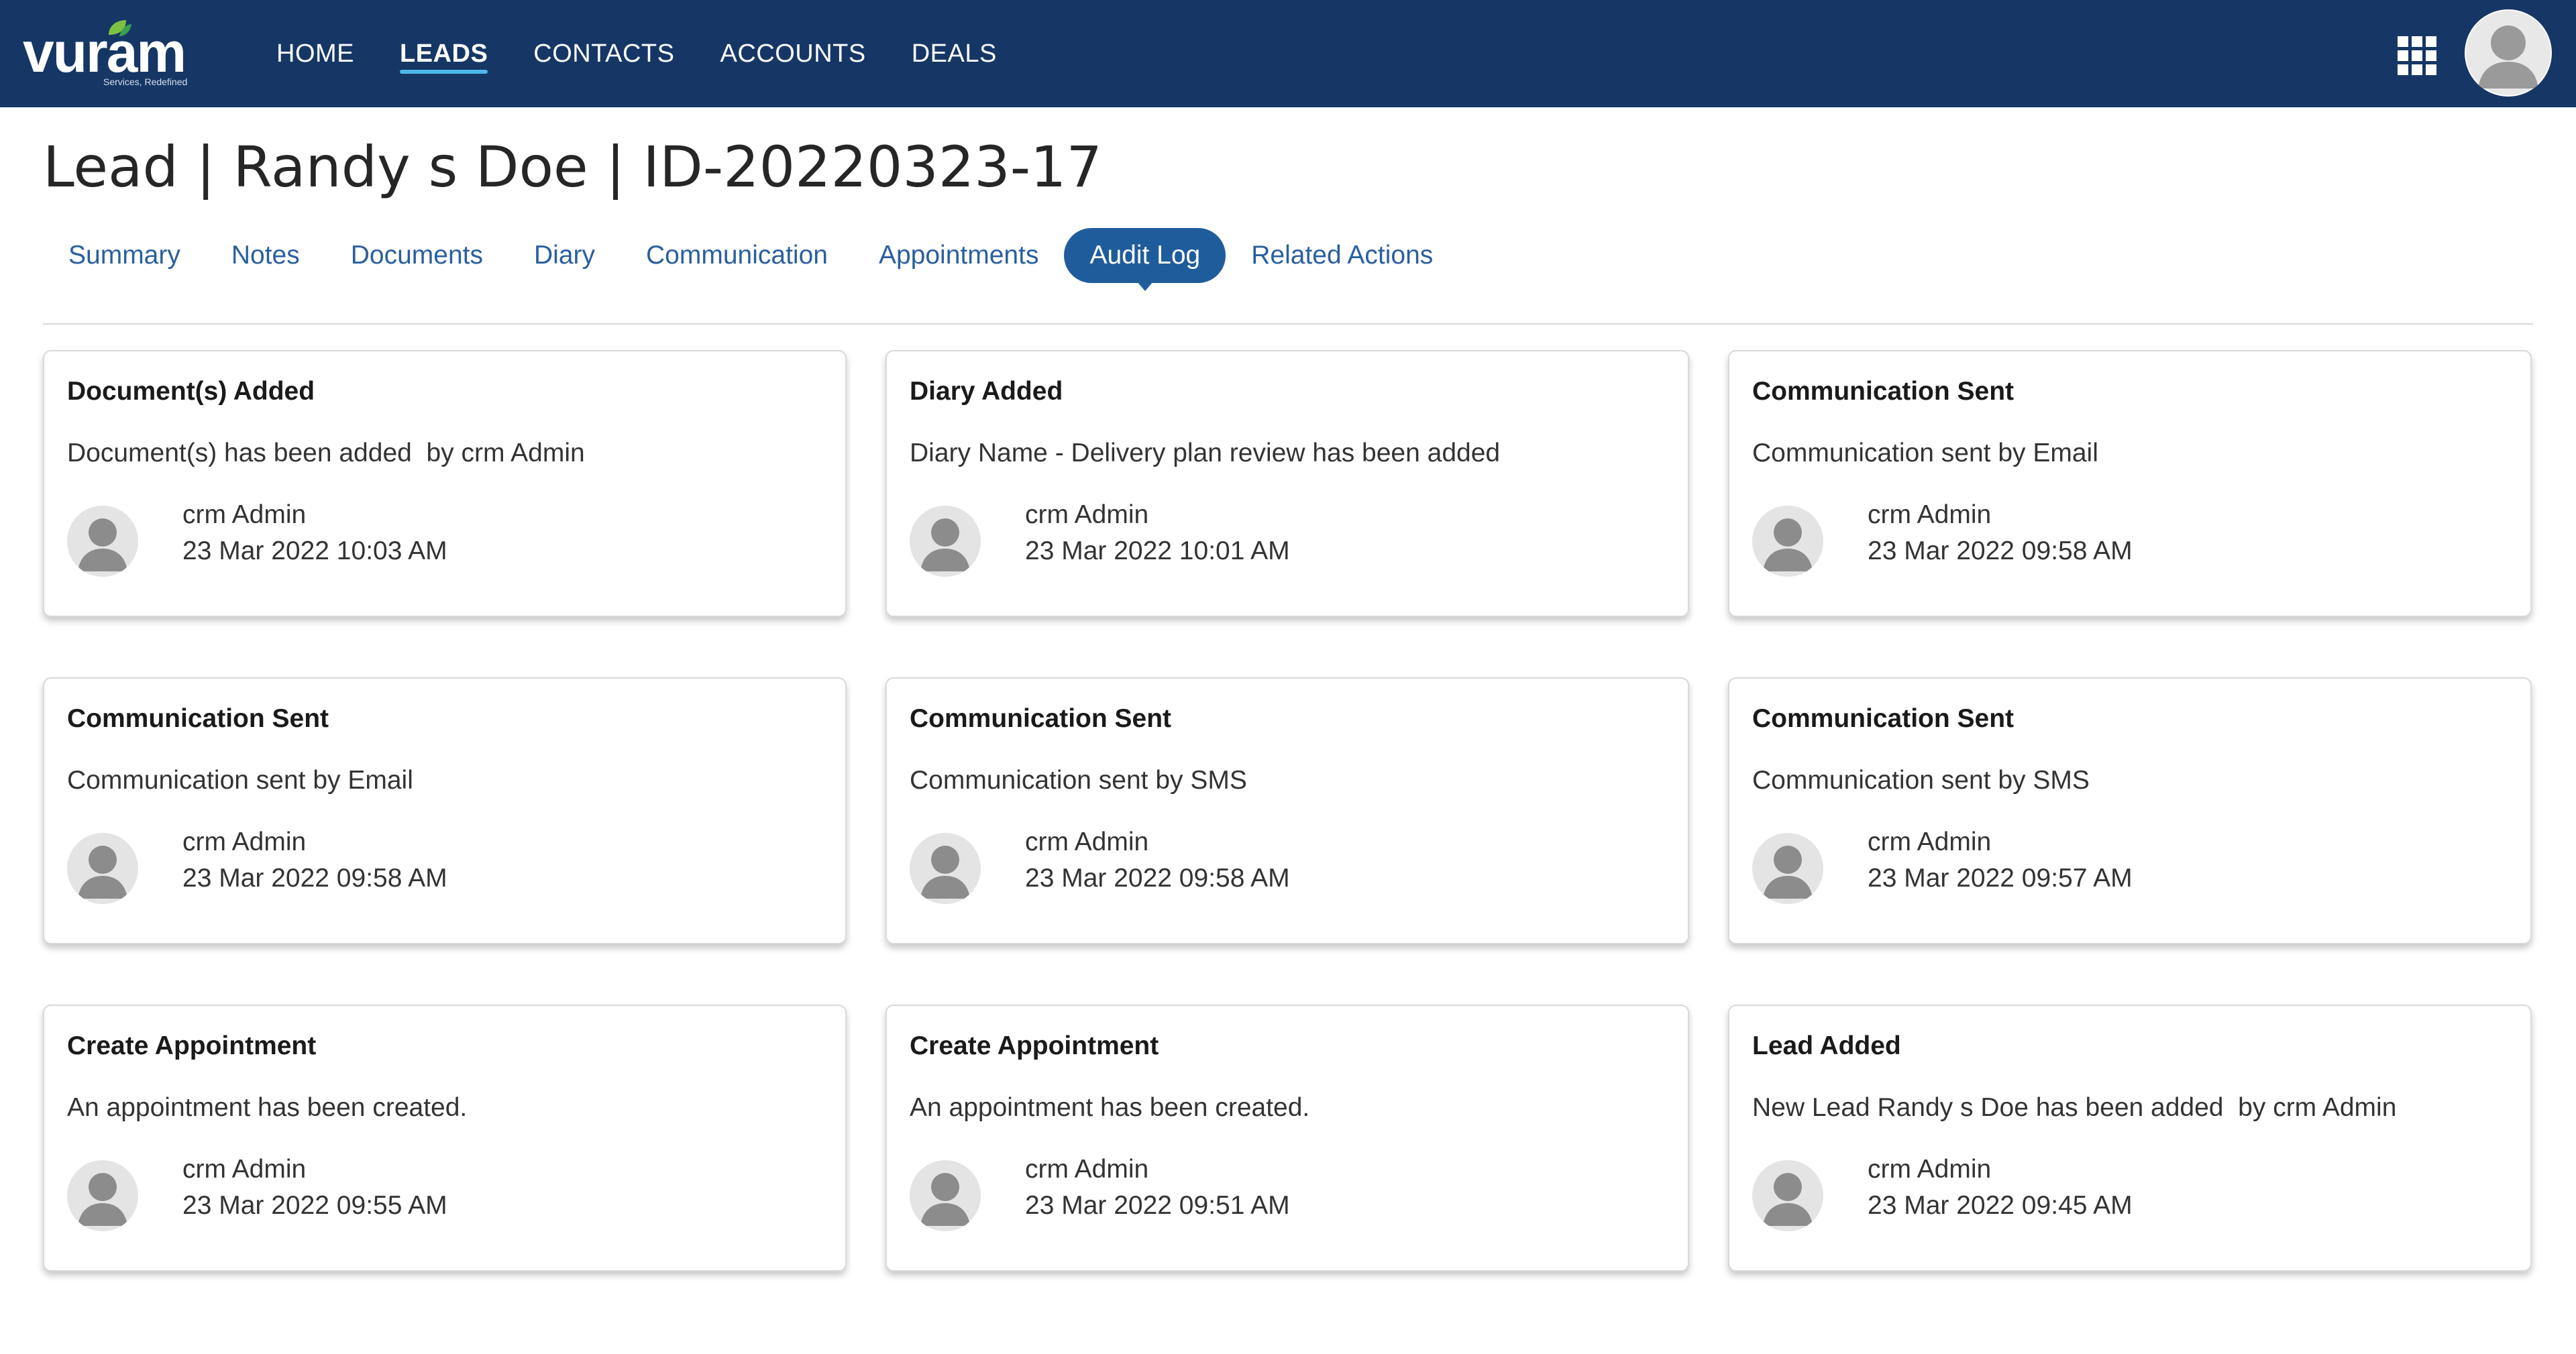 The height and width of the screenshot is (1354, 2576). Describe the element at coordinates (315, 53) in the screenshot. I see `nav-home: HOME` at that location.